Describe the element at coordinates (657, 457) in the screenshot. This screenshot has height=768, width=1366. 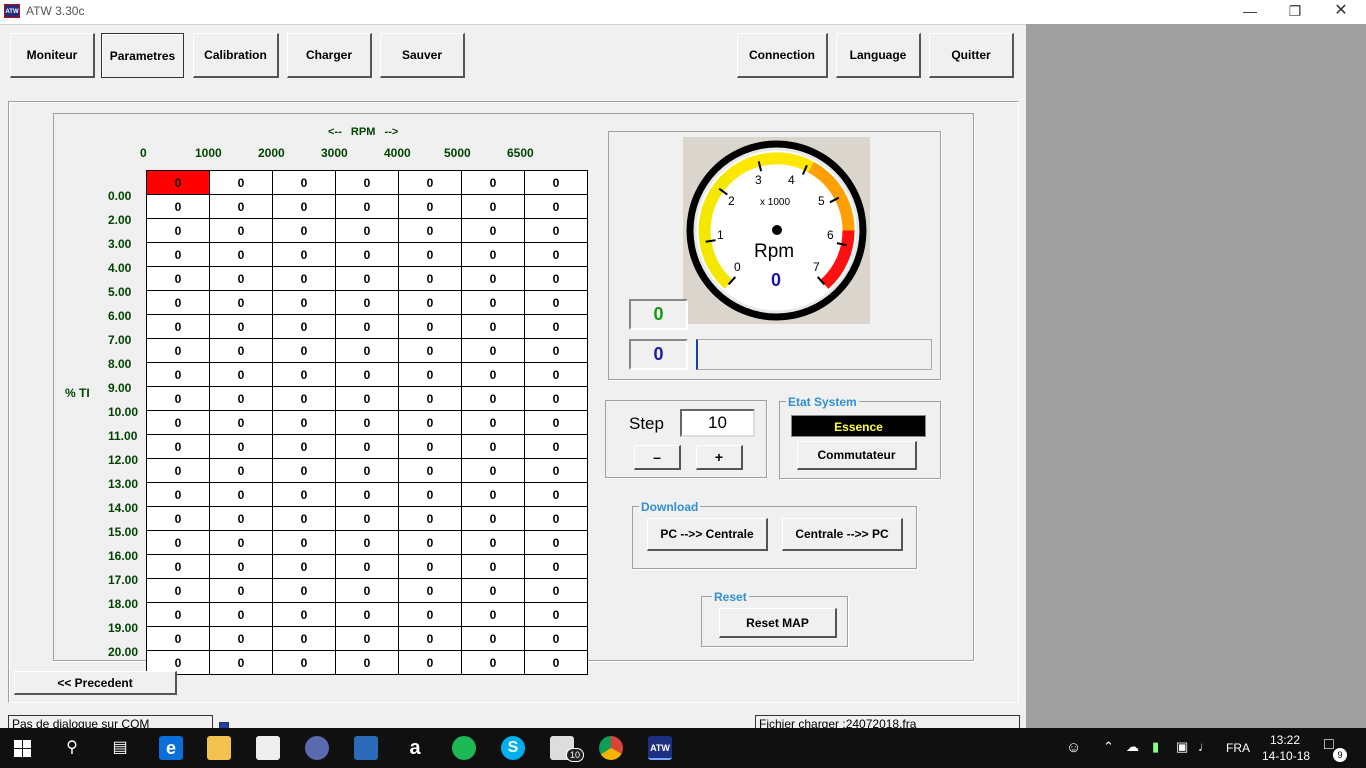
I see `step-minus-button: –` at that location.